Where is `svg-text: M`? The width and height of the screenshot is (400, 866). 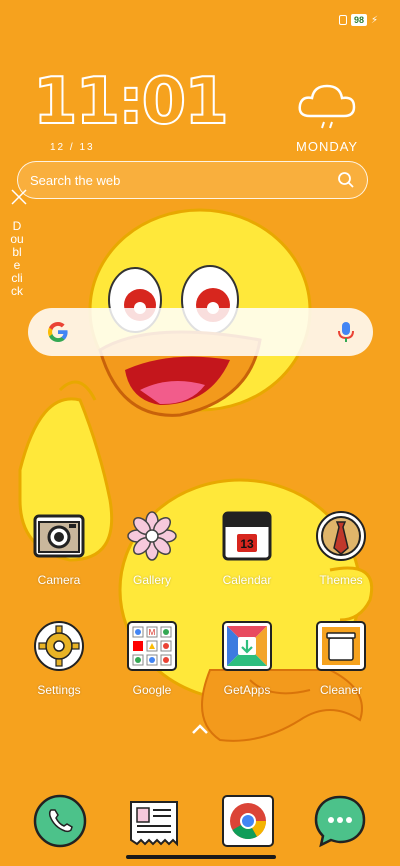
svg-text: M is located at coordinates (152, 632).